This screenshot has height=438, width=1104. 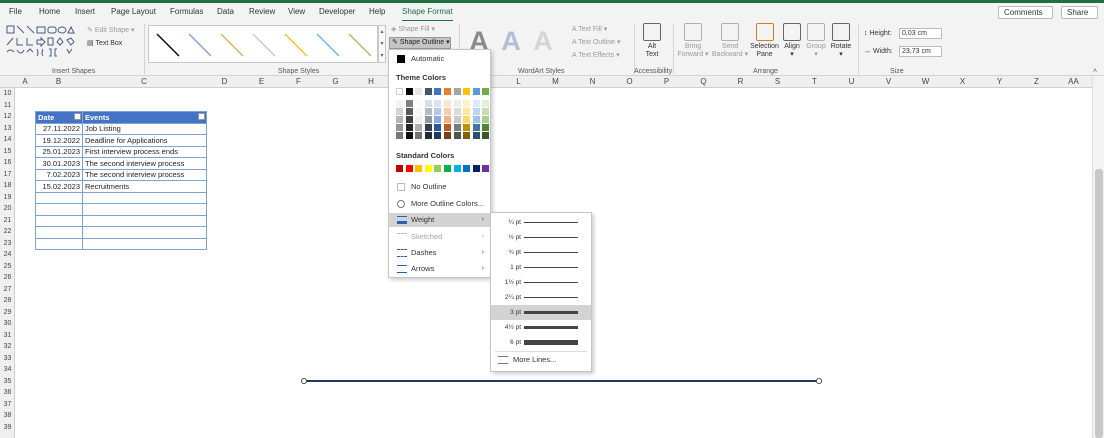 I want to click on text-outline-button: A Text Outline ▾, so click(x=596, y=42).